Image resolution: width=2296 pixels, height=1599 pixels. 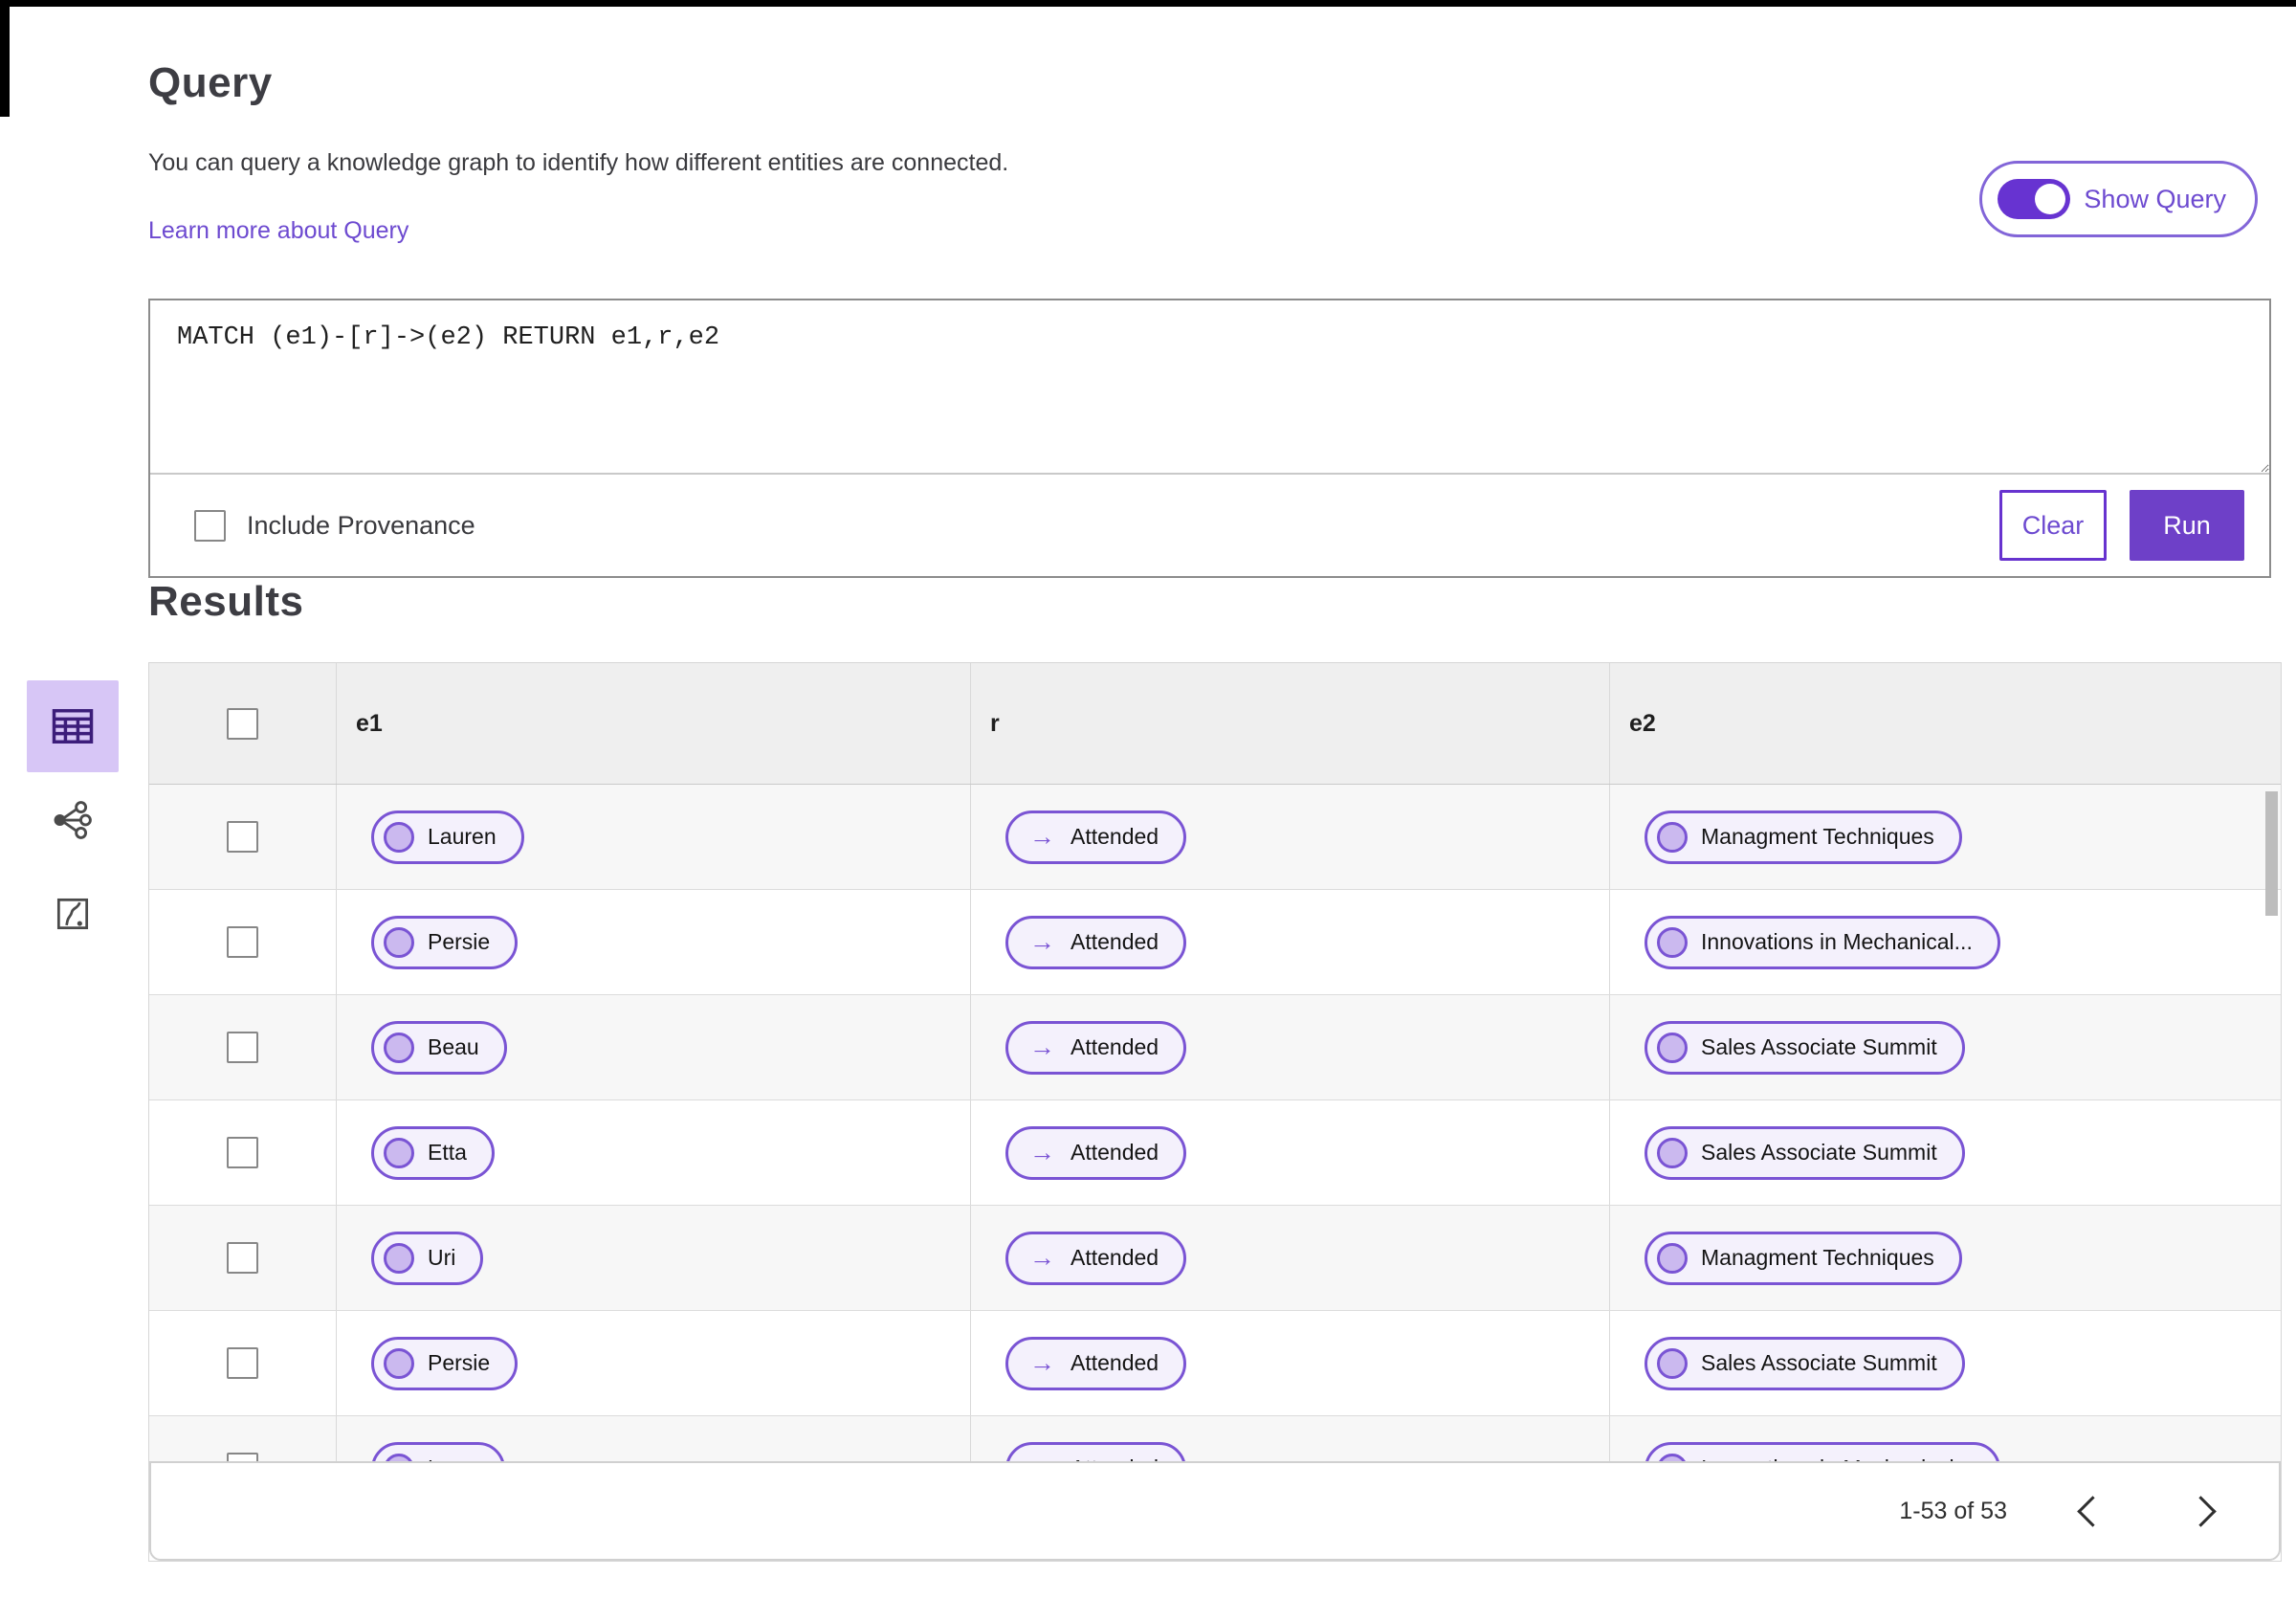 What do you see at coordinates (1215, 1511) in the screenshot?
I see `pagination-bar: 1-53 of 53` at bounding box center [1215, 1511].